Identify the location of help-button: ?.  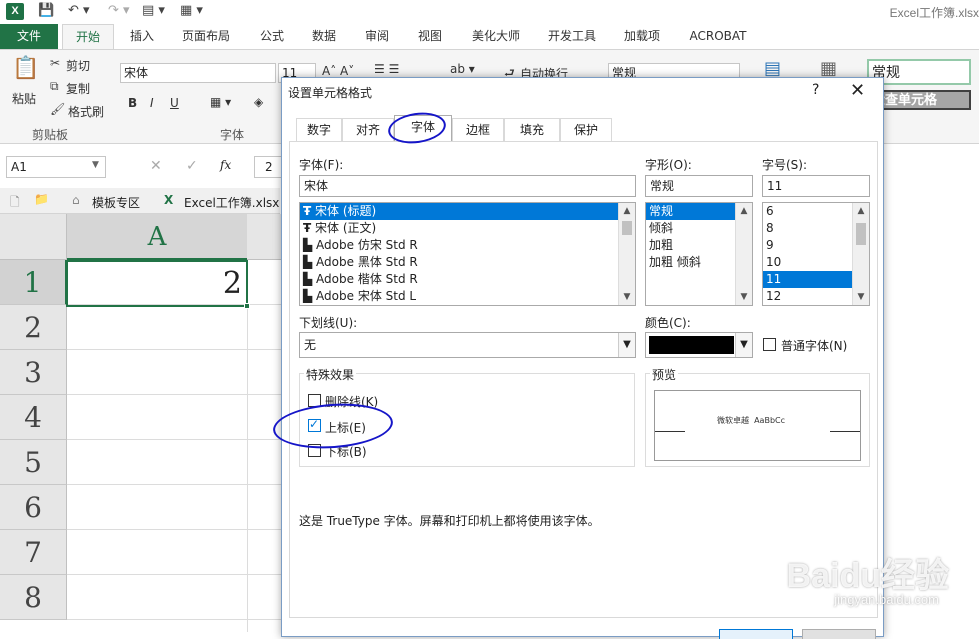
(815, 90).